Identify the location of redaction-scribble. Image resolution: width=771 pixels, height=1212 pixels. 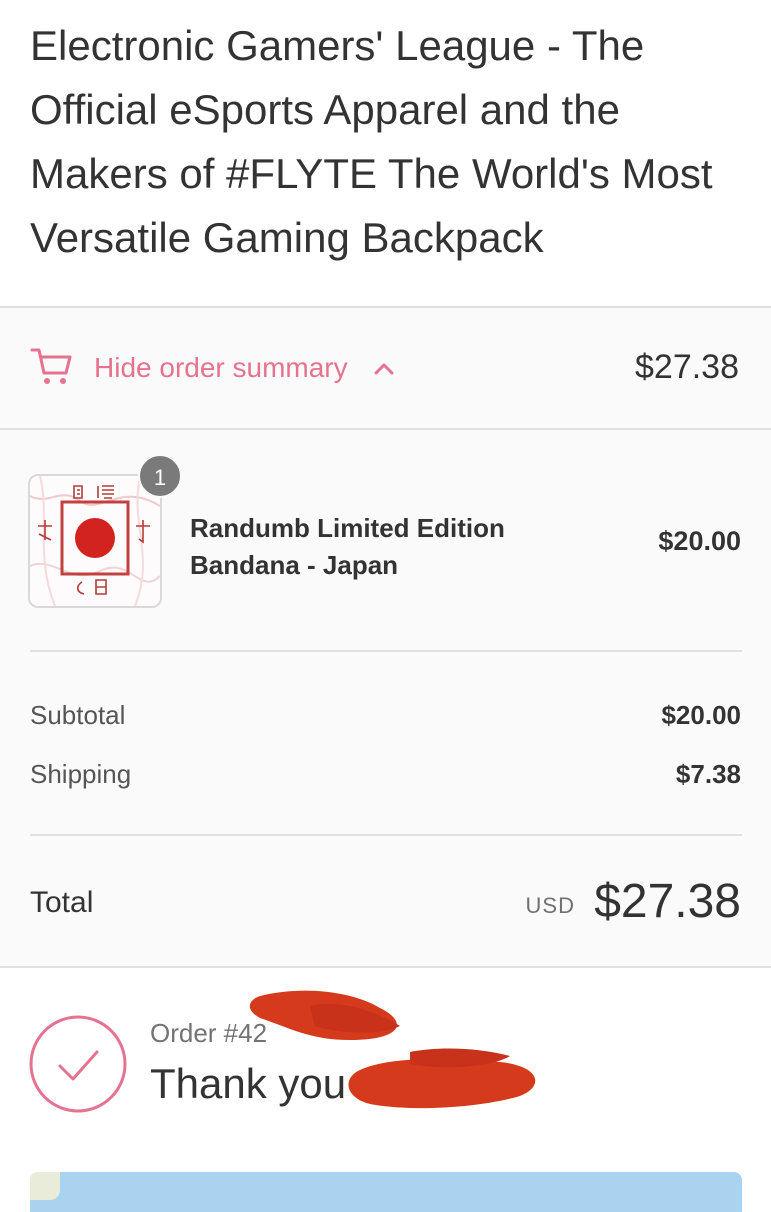
(392, 1049).